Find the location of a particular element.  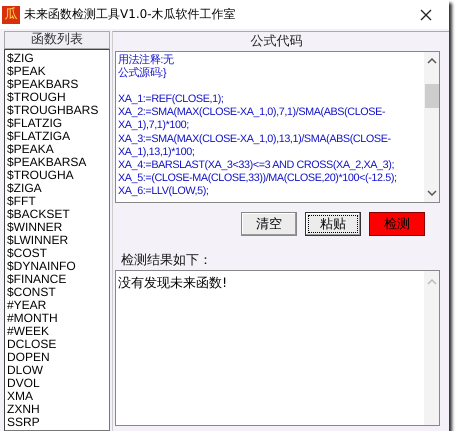

column-header: 函数列表 is located at coordinates (57, 40).